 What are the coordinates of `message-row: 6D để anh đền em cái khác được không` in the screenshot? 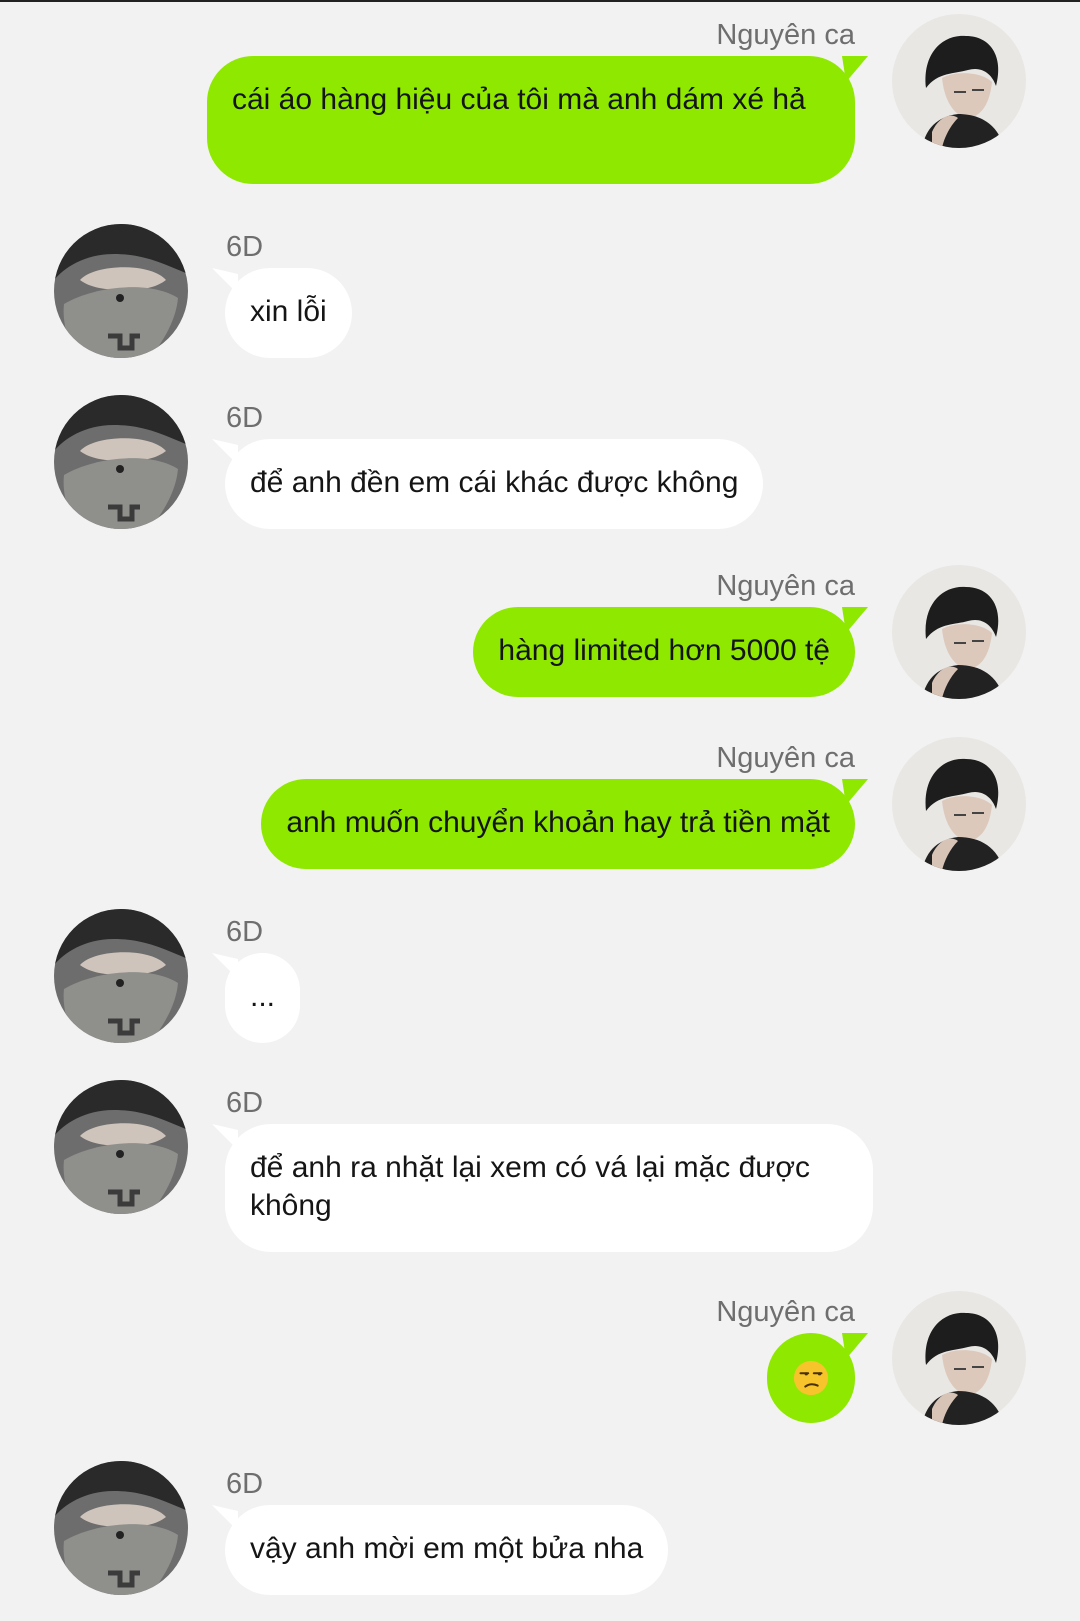 It's located at (540, 465).